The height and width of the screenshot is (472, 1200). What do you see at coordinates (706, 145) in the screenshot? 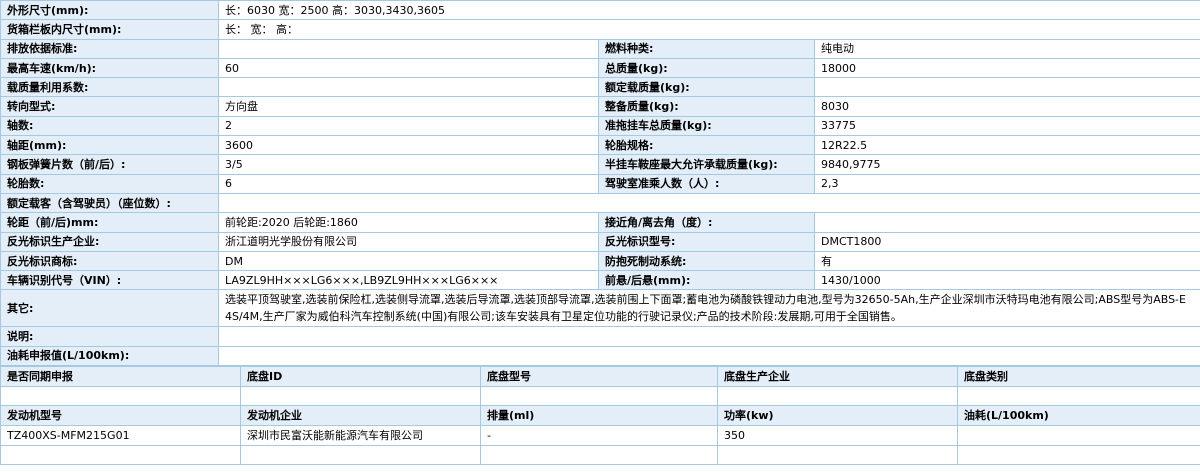
I see `field-label: 轮胎规格:` at bounding box center [706, 145].